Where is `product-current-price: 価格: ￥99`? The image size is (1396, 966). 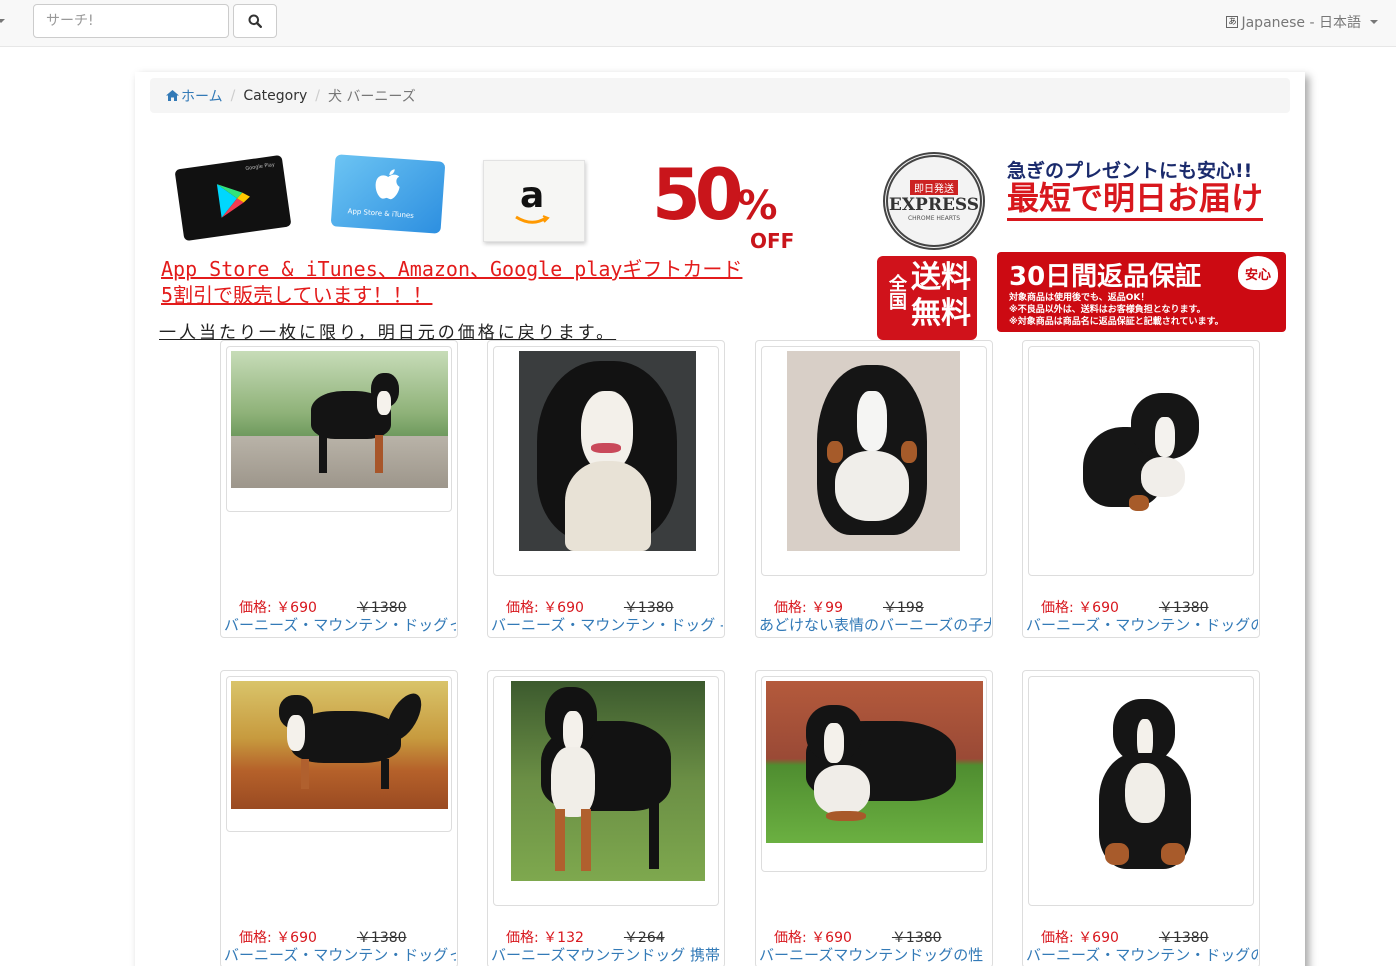 product-current-price: 価格: ￥99 is located at coordinates (808, 608).